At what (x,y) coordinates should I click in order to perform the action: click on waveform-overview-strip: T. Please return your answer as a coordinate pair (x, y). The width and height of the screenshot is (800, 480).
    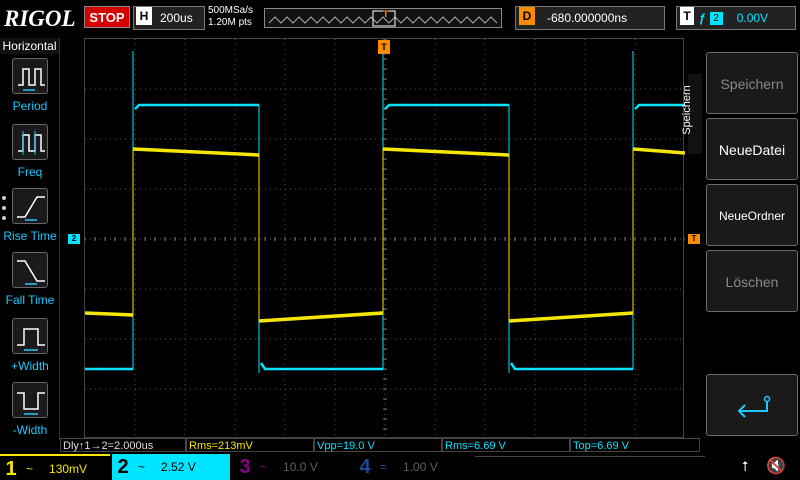
    Looking at the image, I should click on (383, 18).